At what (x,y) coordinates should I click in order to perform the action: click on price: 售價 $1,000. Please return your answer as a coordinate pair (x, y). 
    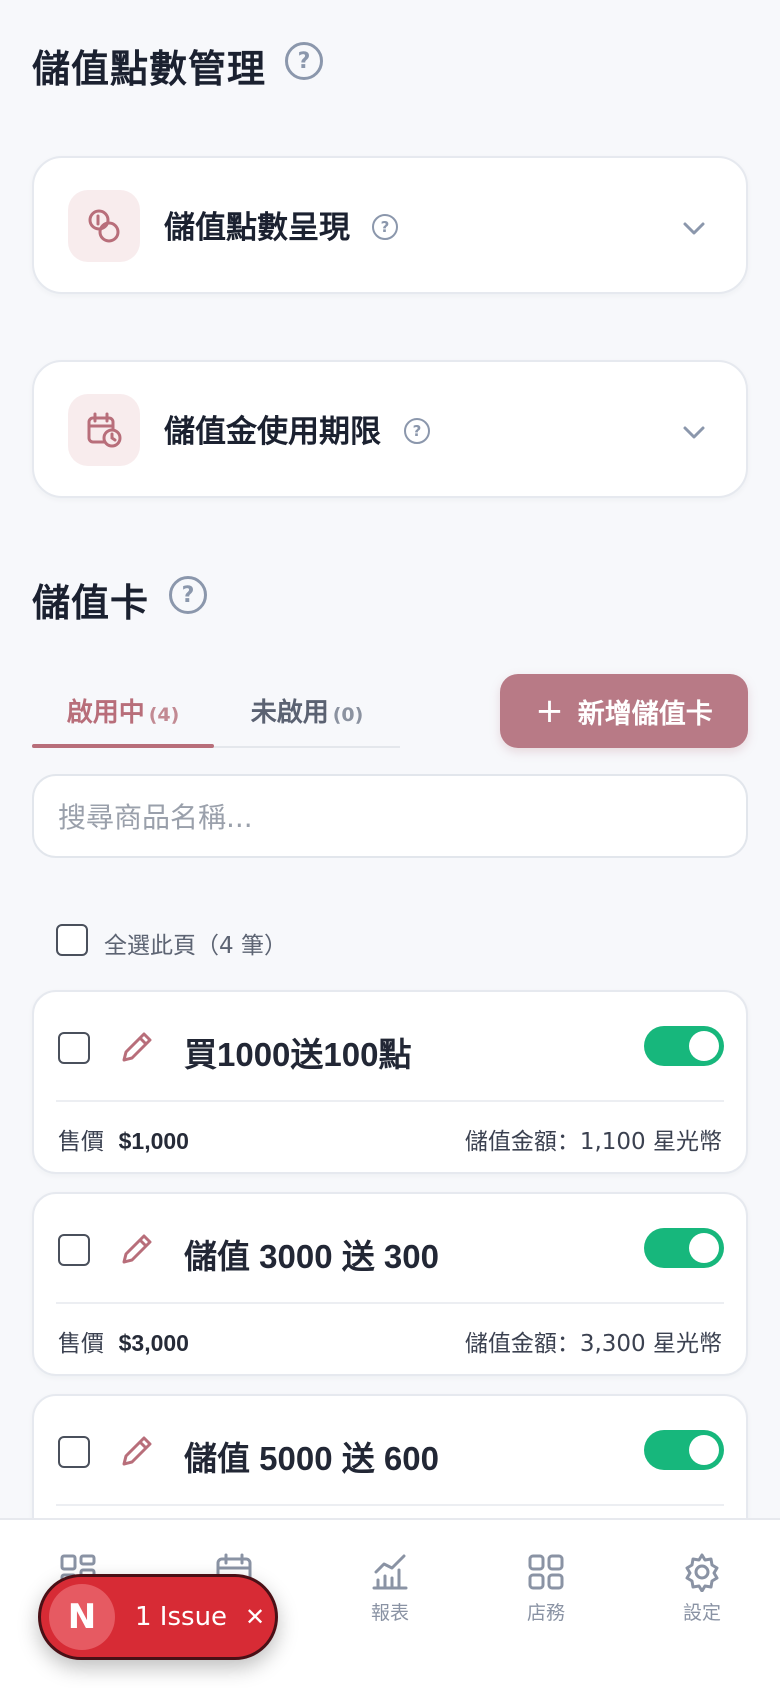
    Looking at the image, I should click on (123, 1141).